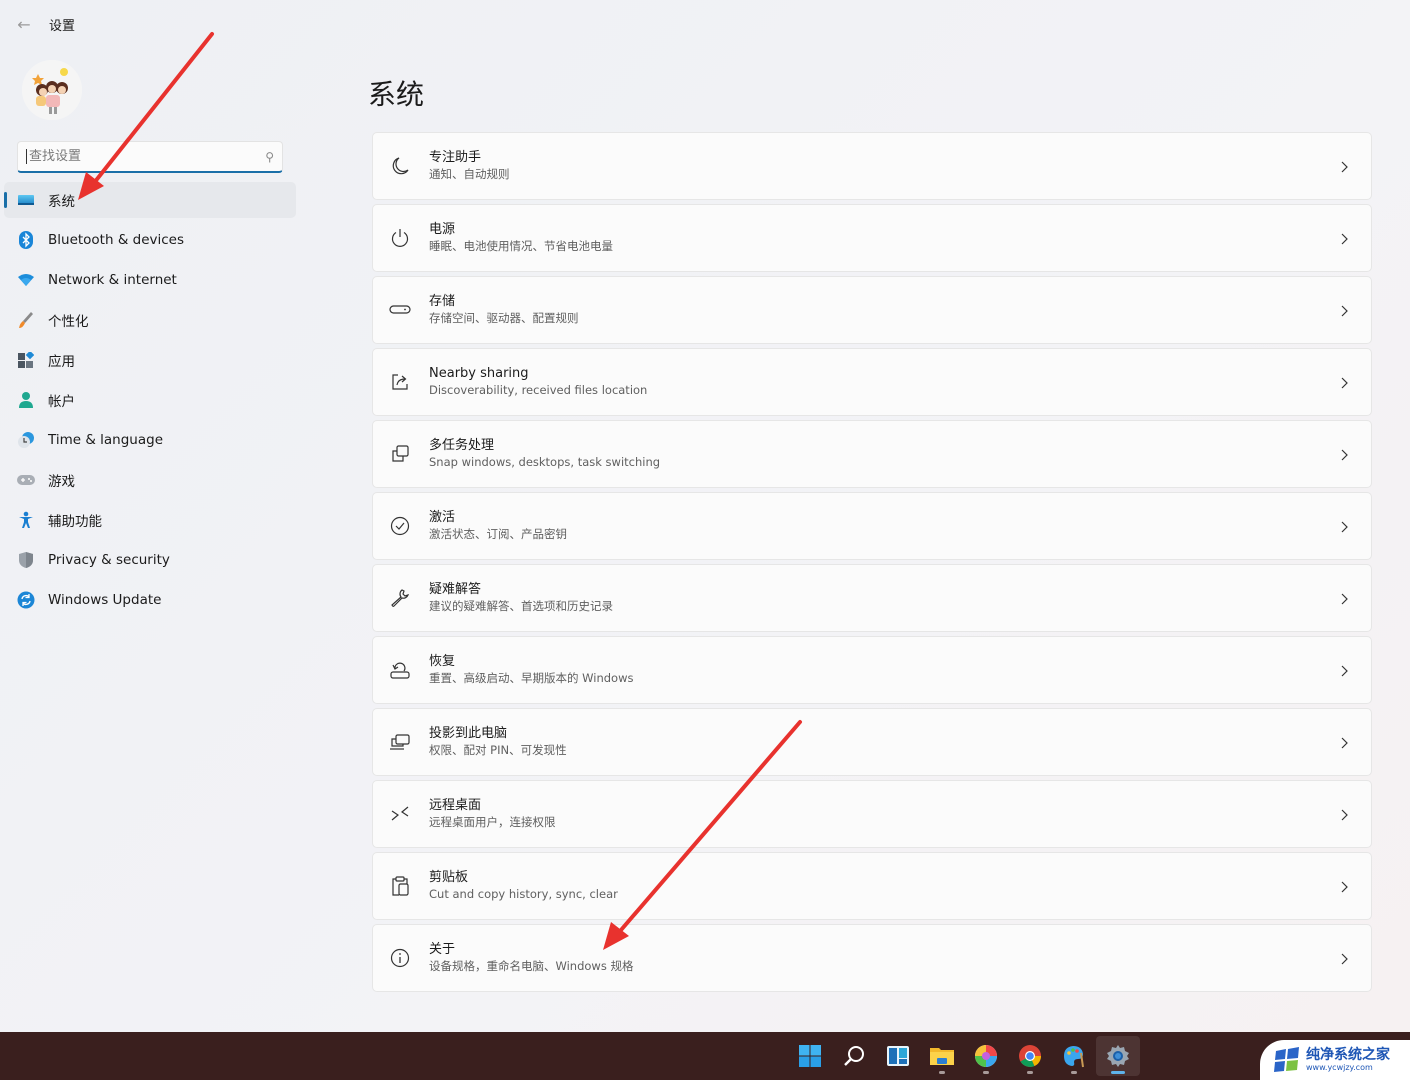 This screenshot has height=1080, width=1410. Describe the element at coordinates (61, 202) in the screenshot. I see `sidebar-item-label: 系统` at that location.